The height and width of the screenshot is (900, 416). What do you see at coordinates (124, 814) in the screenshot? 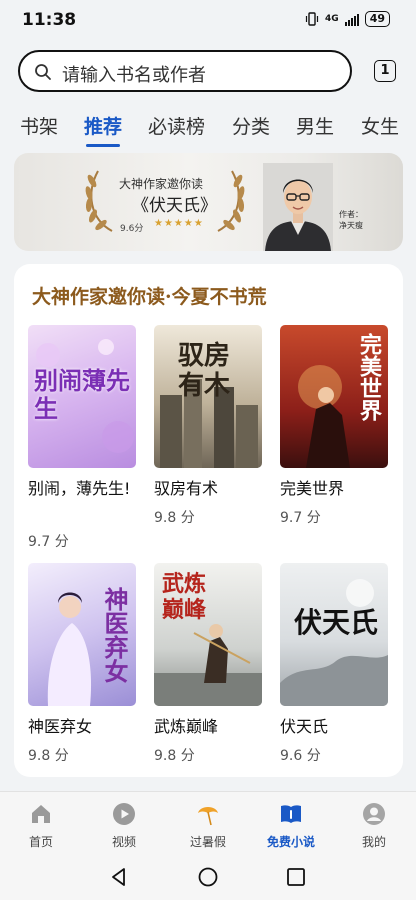
I see `video-icon` at bounding box center [124, 814].